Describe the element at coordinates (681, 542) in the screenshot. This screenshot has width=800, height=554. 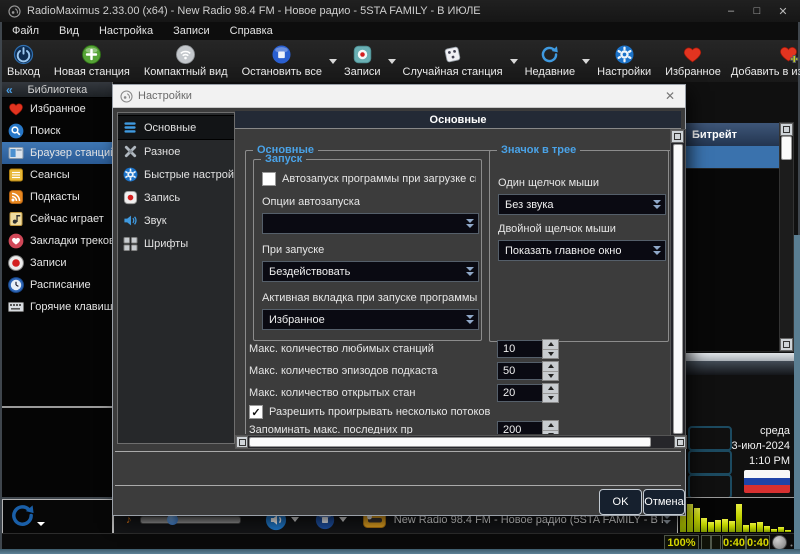
I see `volume-percent-box: 100%` at that location.